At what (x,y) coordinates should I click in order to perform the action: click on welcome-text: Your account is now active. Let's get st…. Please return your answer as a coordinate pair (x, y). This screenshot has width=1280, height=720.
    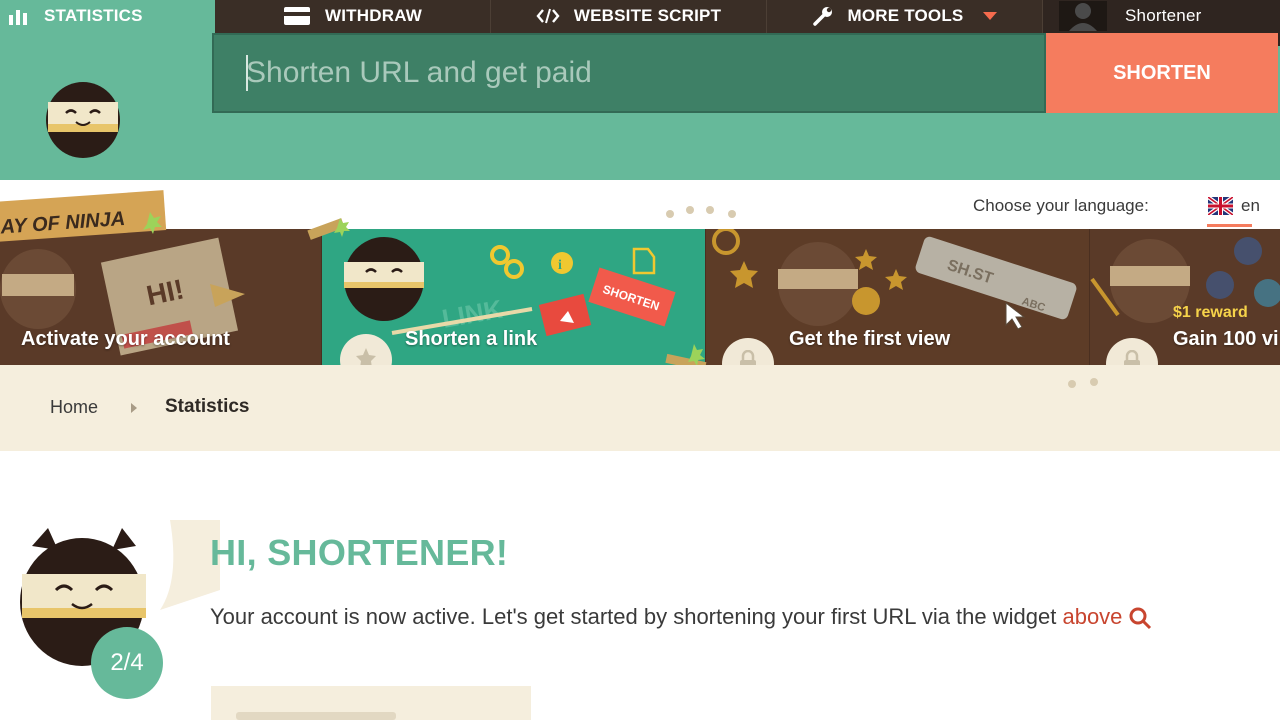
    Looking at the image, I should click on (681, 617).